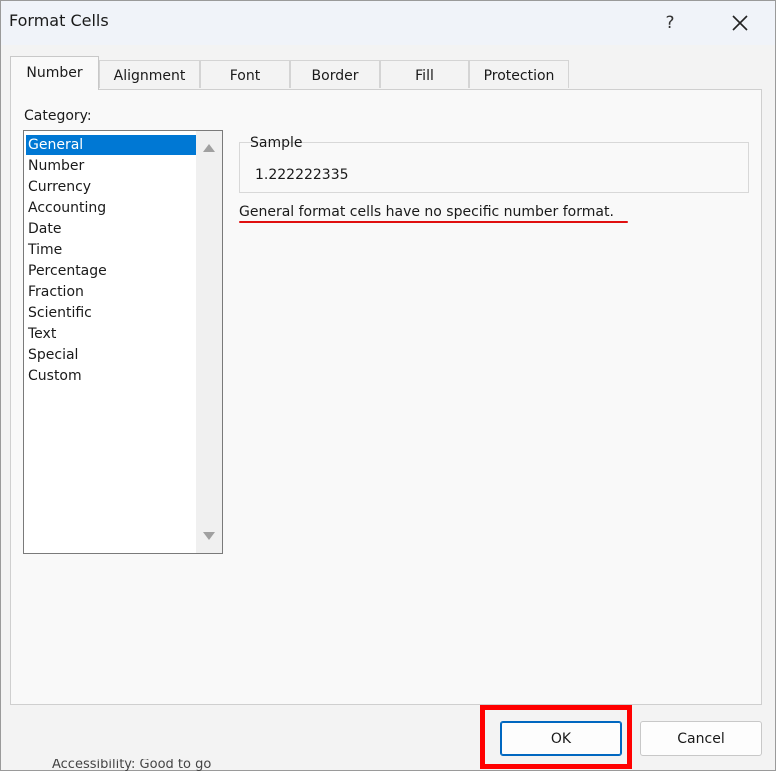 This screenshot has width=776, height=771. I want to click on category-item-accounting: Accounting, so click(111, 208).